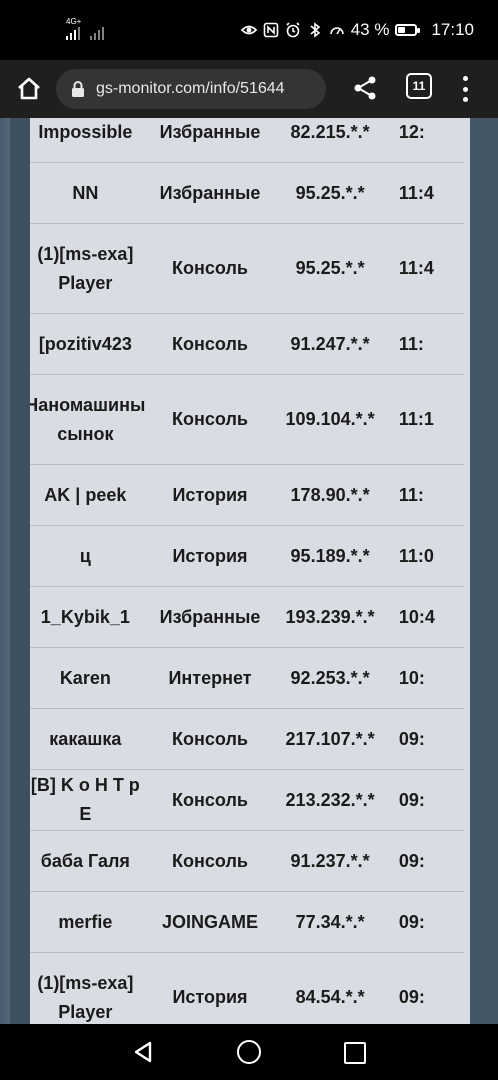  I want to click on player-name-cell-text: (1)[ms-exa] Player, so click(85, 997).